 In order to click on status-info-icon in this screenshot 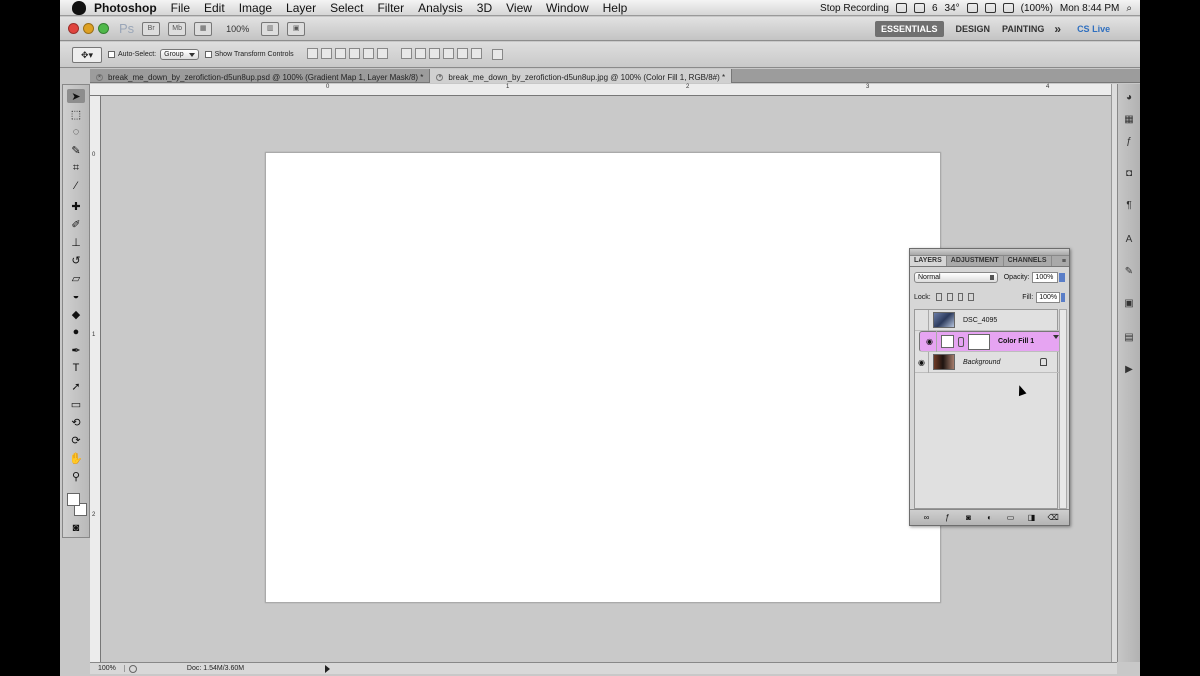, I will do `click(132, 668)`.